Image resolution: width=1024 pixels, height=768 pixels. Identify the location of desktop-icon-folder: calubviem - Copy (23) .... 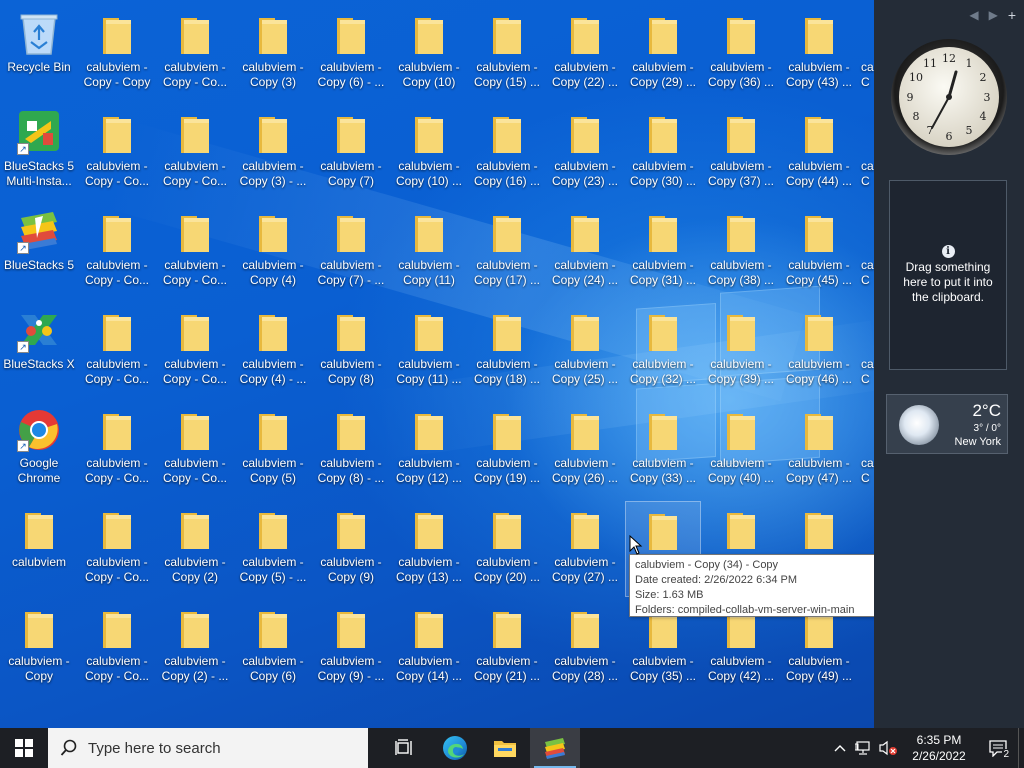
(585, 153).